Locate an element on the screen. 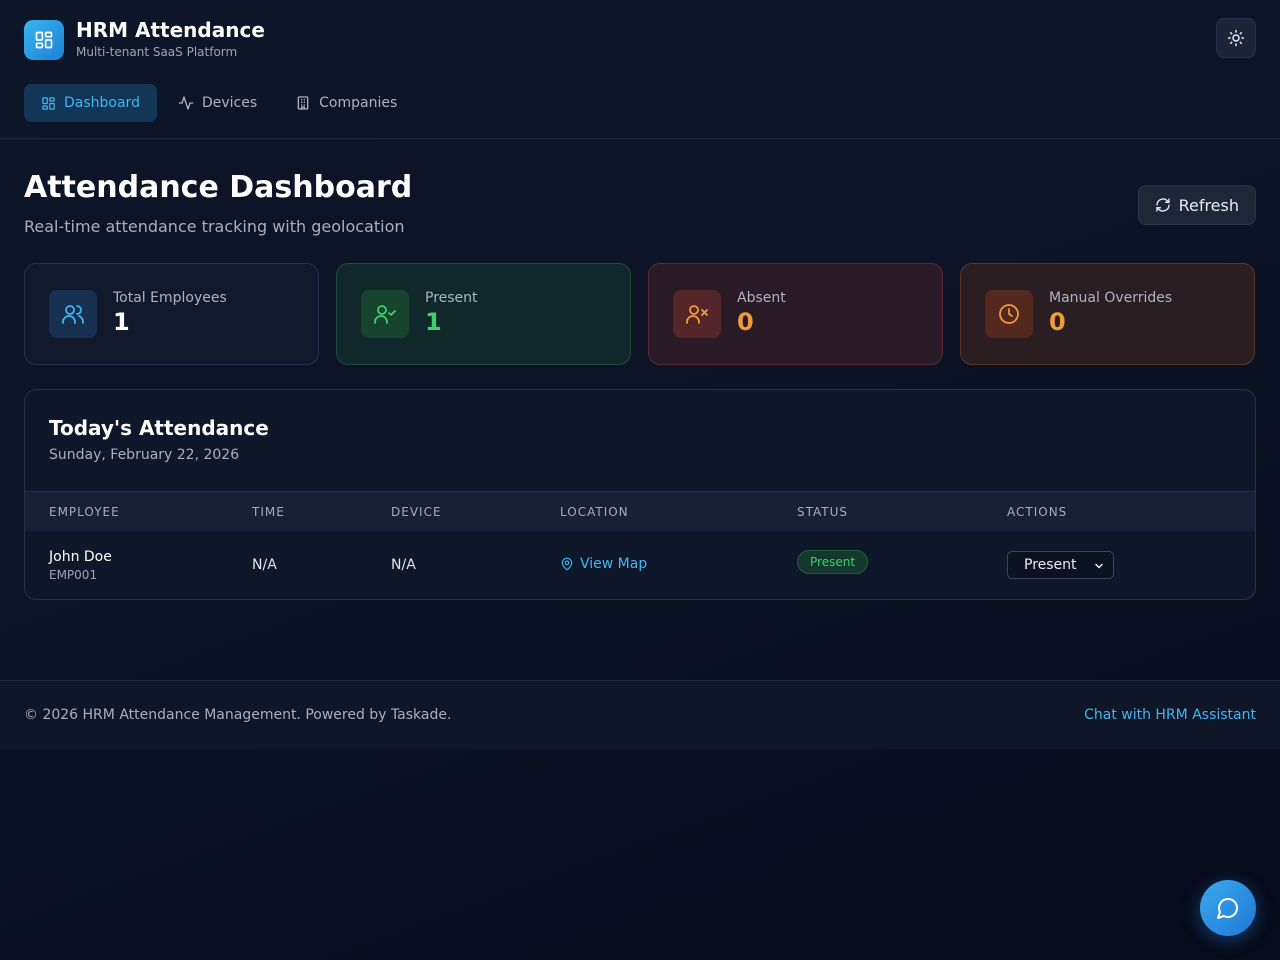 Image resolution: width=1280 pixels, height=960 pixels. tab-label: Devices is located at coordinates (229, 103).